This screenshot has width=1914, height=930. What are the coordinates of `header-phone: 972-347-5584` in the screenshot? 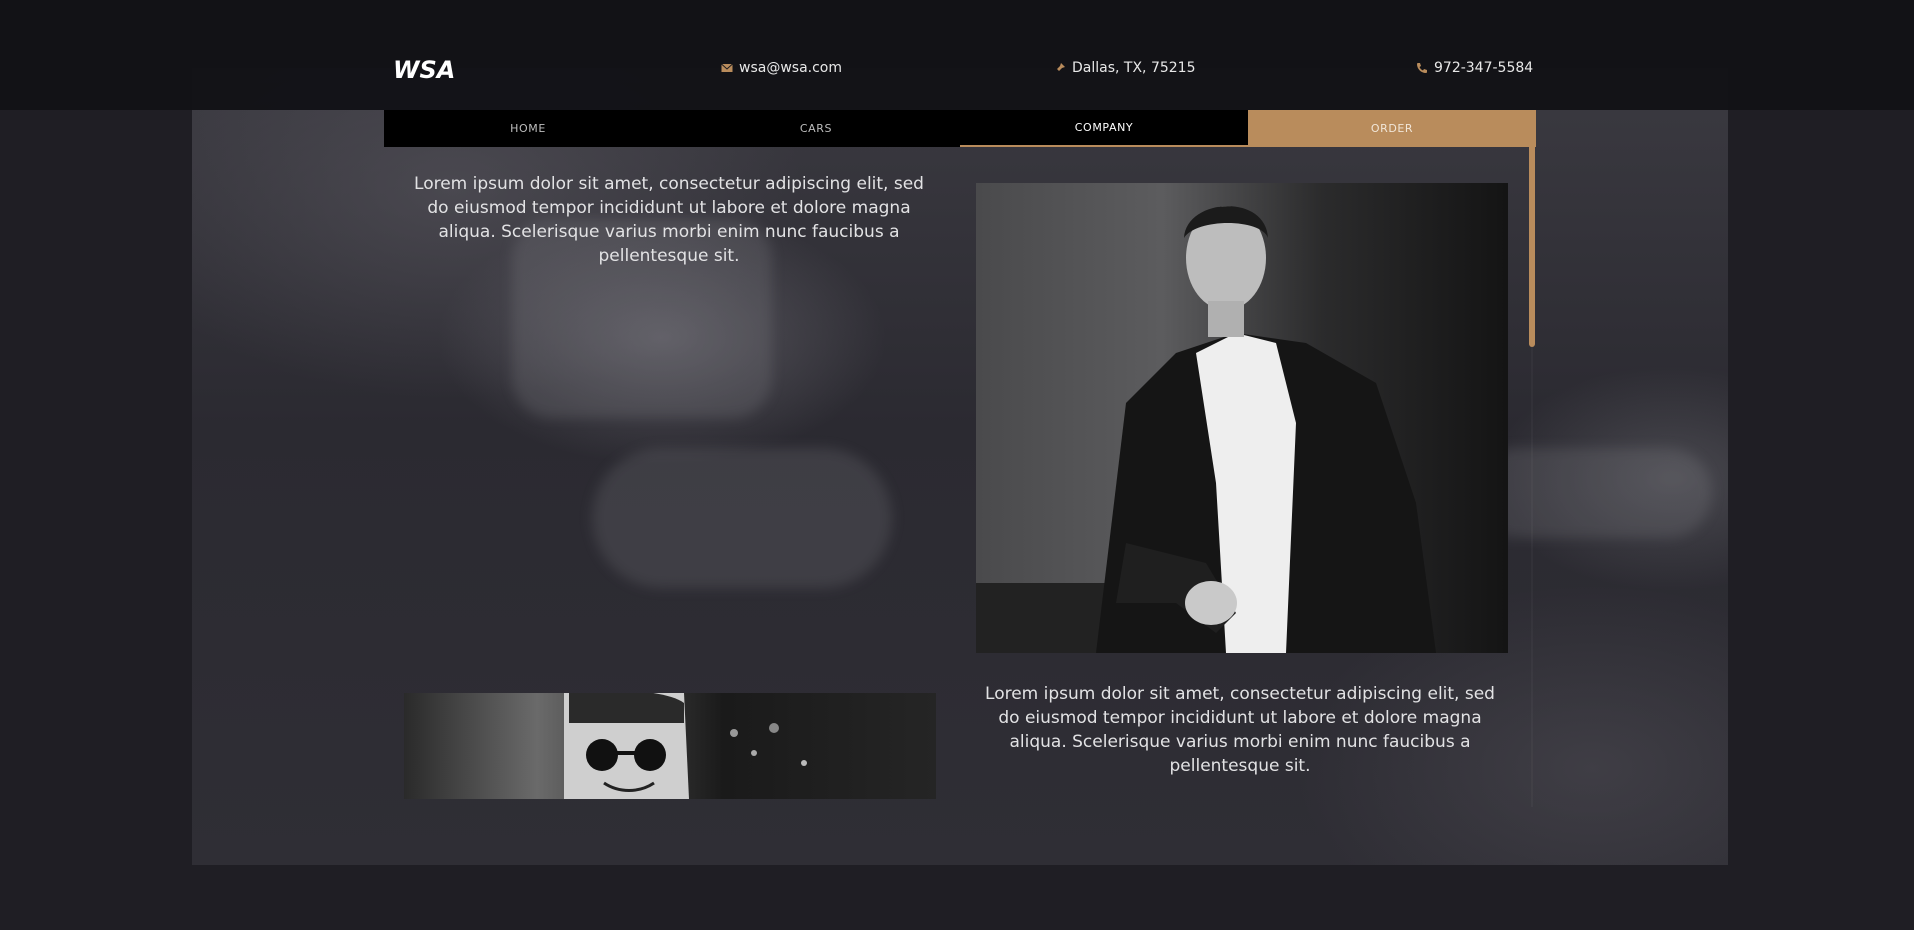 It's located at (1474, 68).